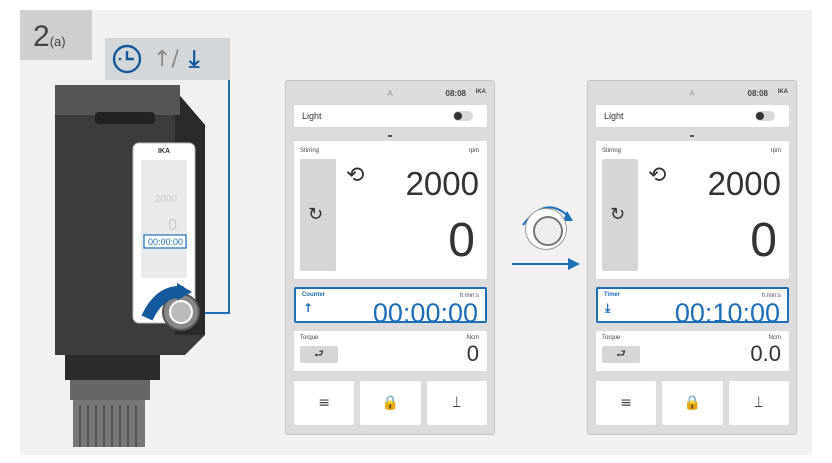 This screenshot has width=832, height=463. I want to click on torque-value: 0.0, so click(765, 353).